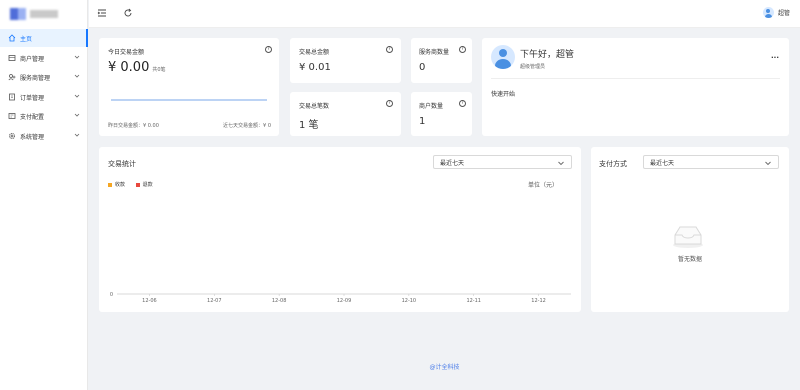  Describe the element at coordinates (122, 164) in the screenshot. I see `card-title: 交易统计` at that location.